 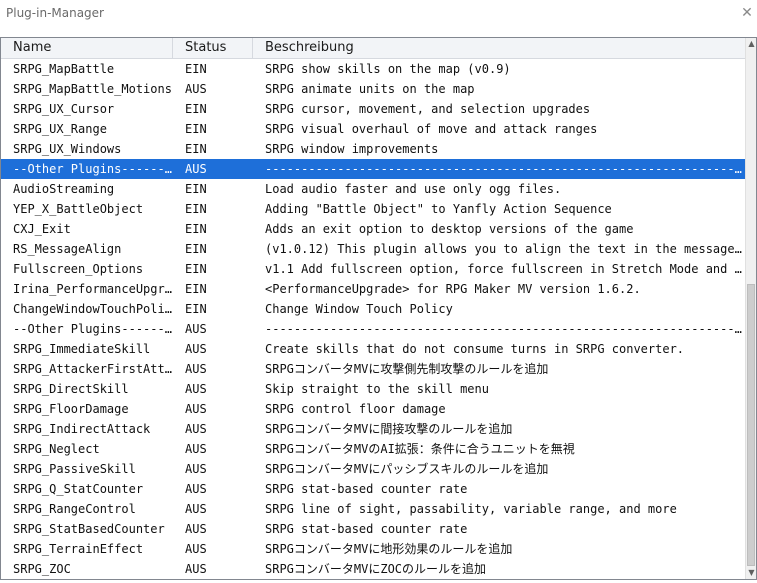 What do you see at coordinates (60, 129) in the screenshot?
I see `plugin-name: SRPG_UX_Range` at bounding box center [60, 129].